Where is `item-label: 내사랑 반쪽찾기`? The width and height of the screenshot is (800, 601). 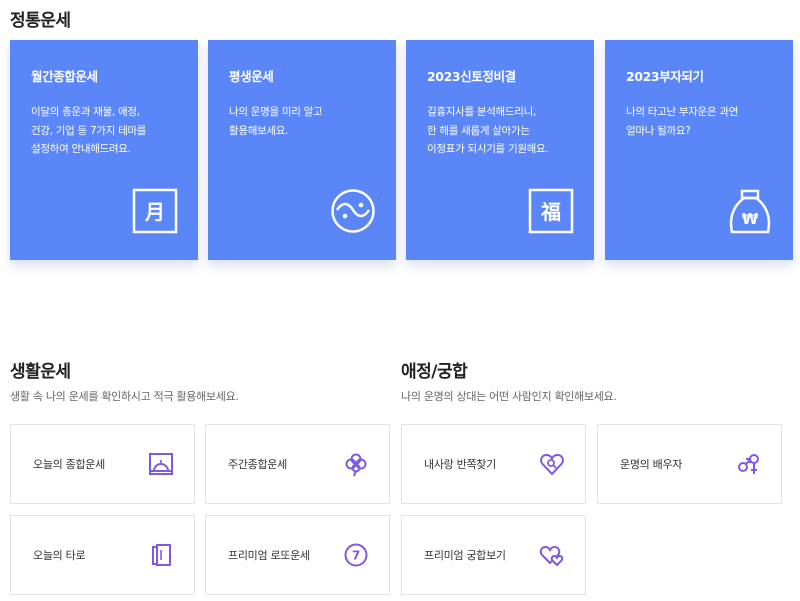
item-label: 내사랑 반쪽찾기 is located at coordinates (460, 464).